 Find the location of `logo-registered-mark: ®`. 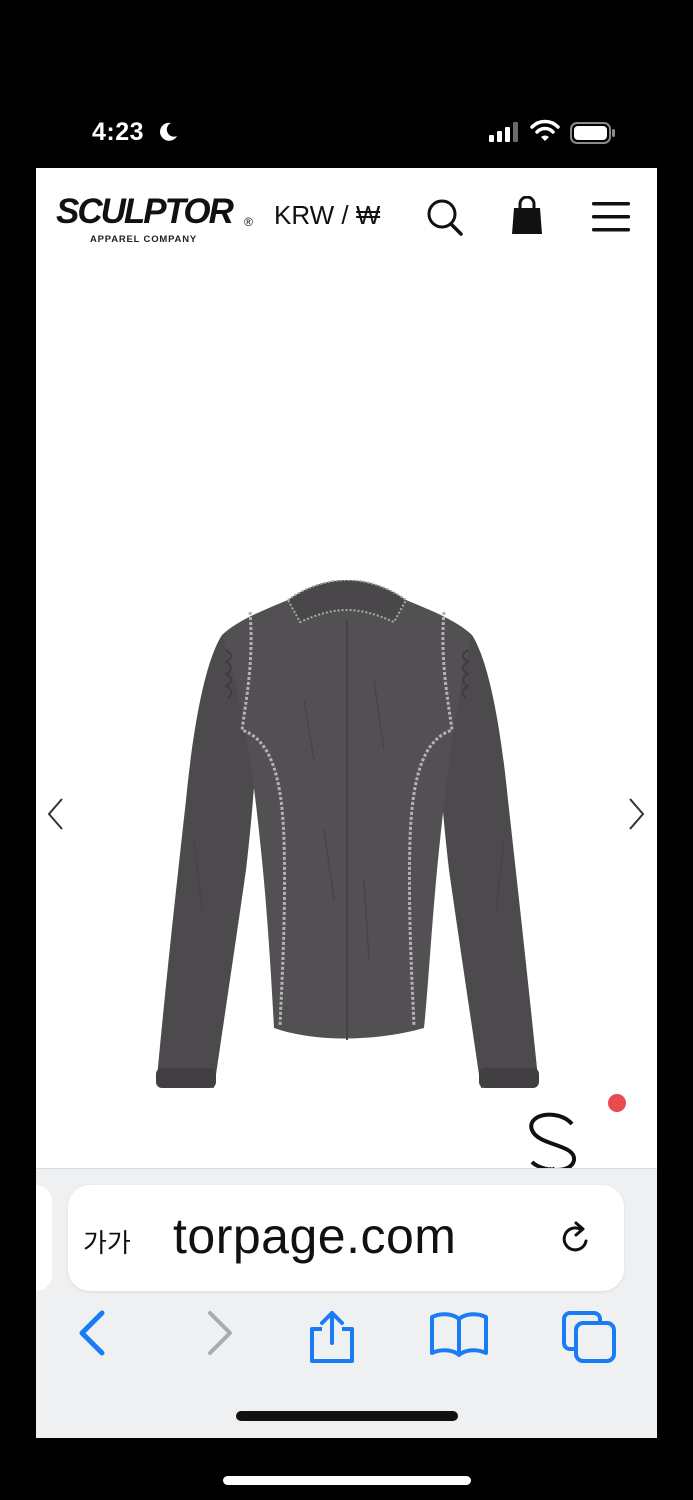

logo-registered-mark: ® is located at coordinates (248, 222).